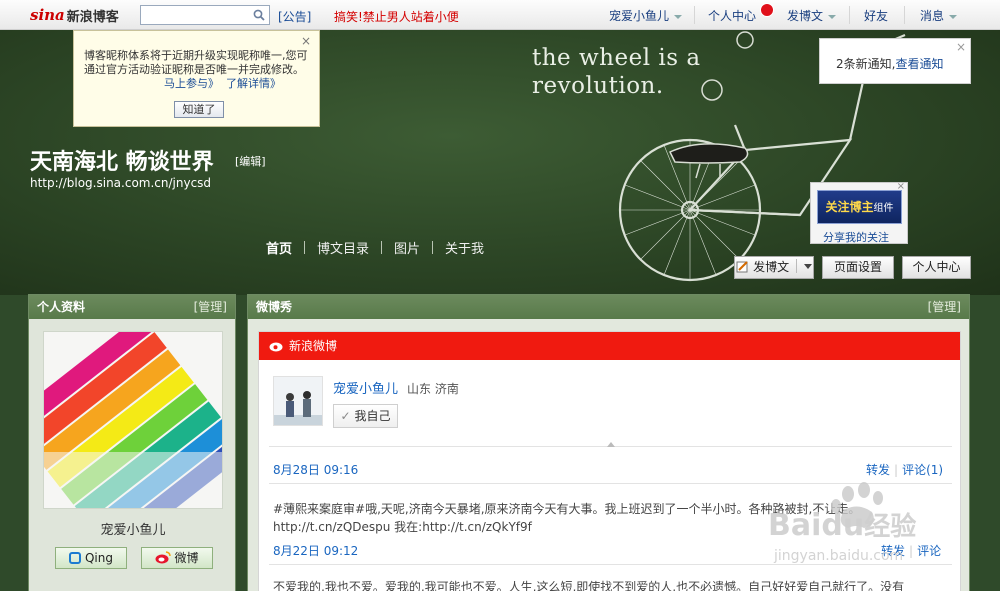 This screenshot has height=591, width=1000. I want to click on post-actions: 转发 | 评论(1), so click(904, 469).